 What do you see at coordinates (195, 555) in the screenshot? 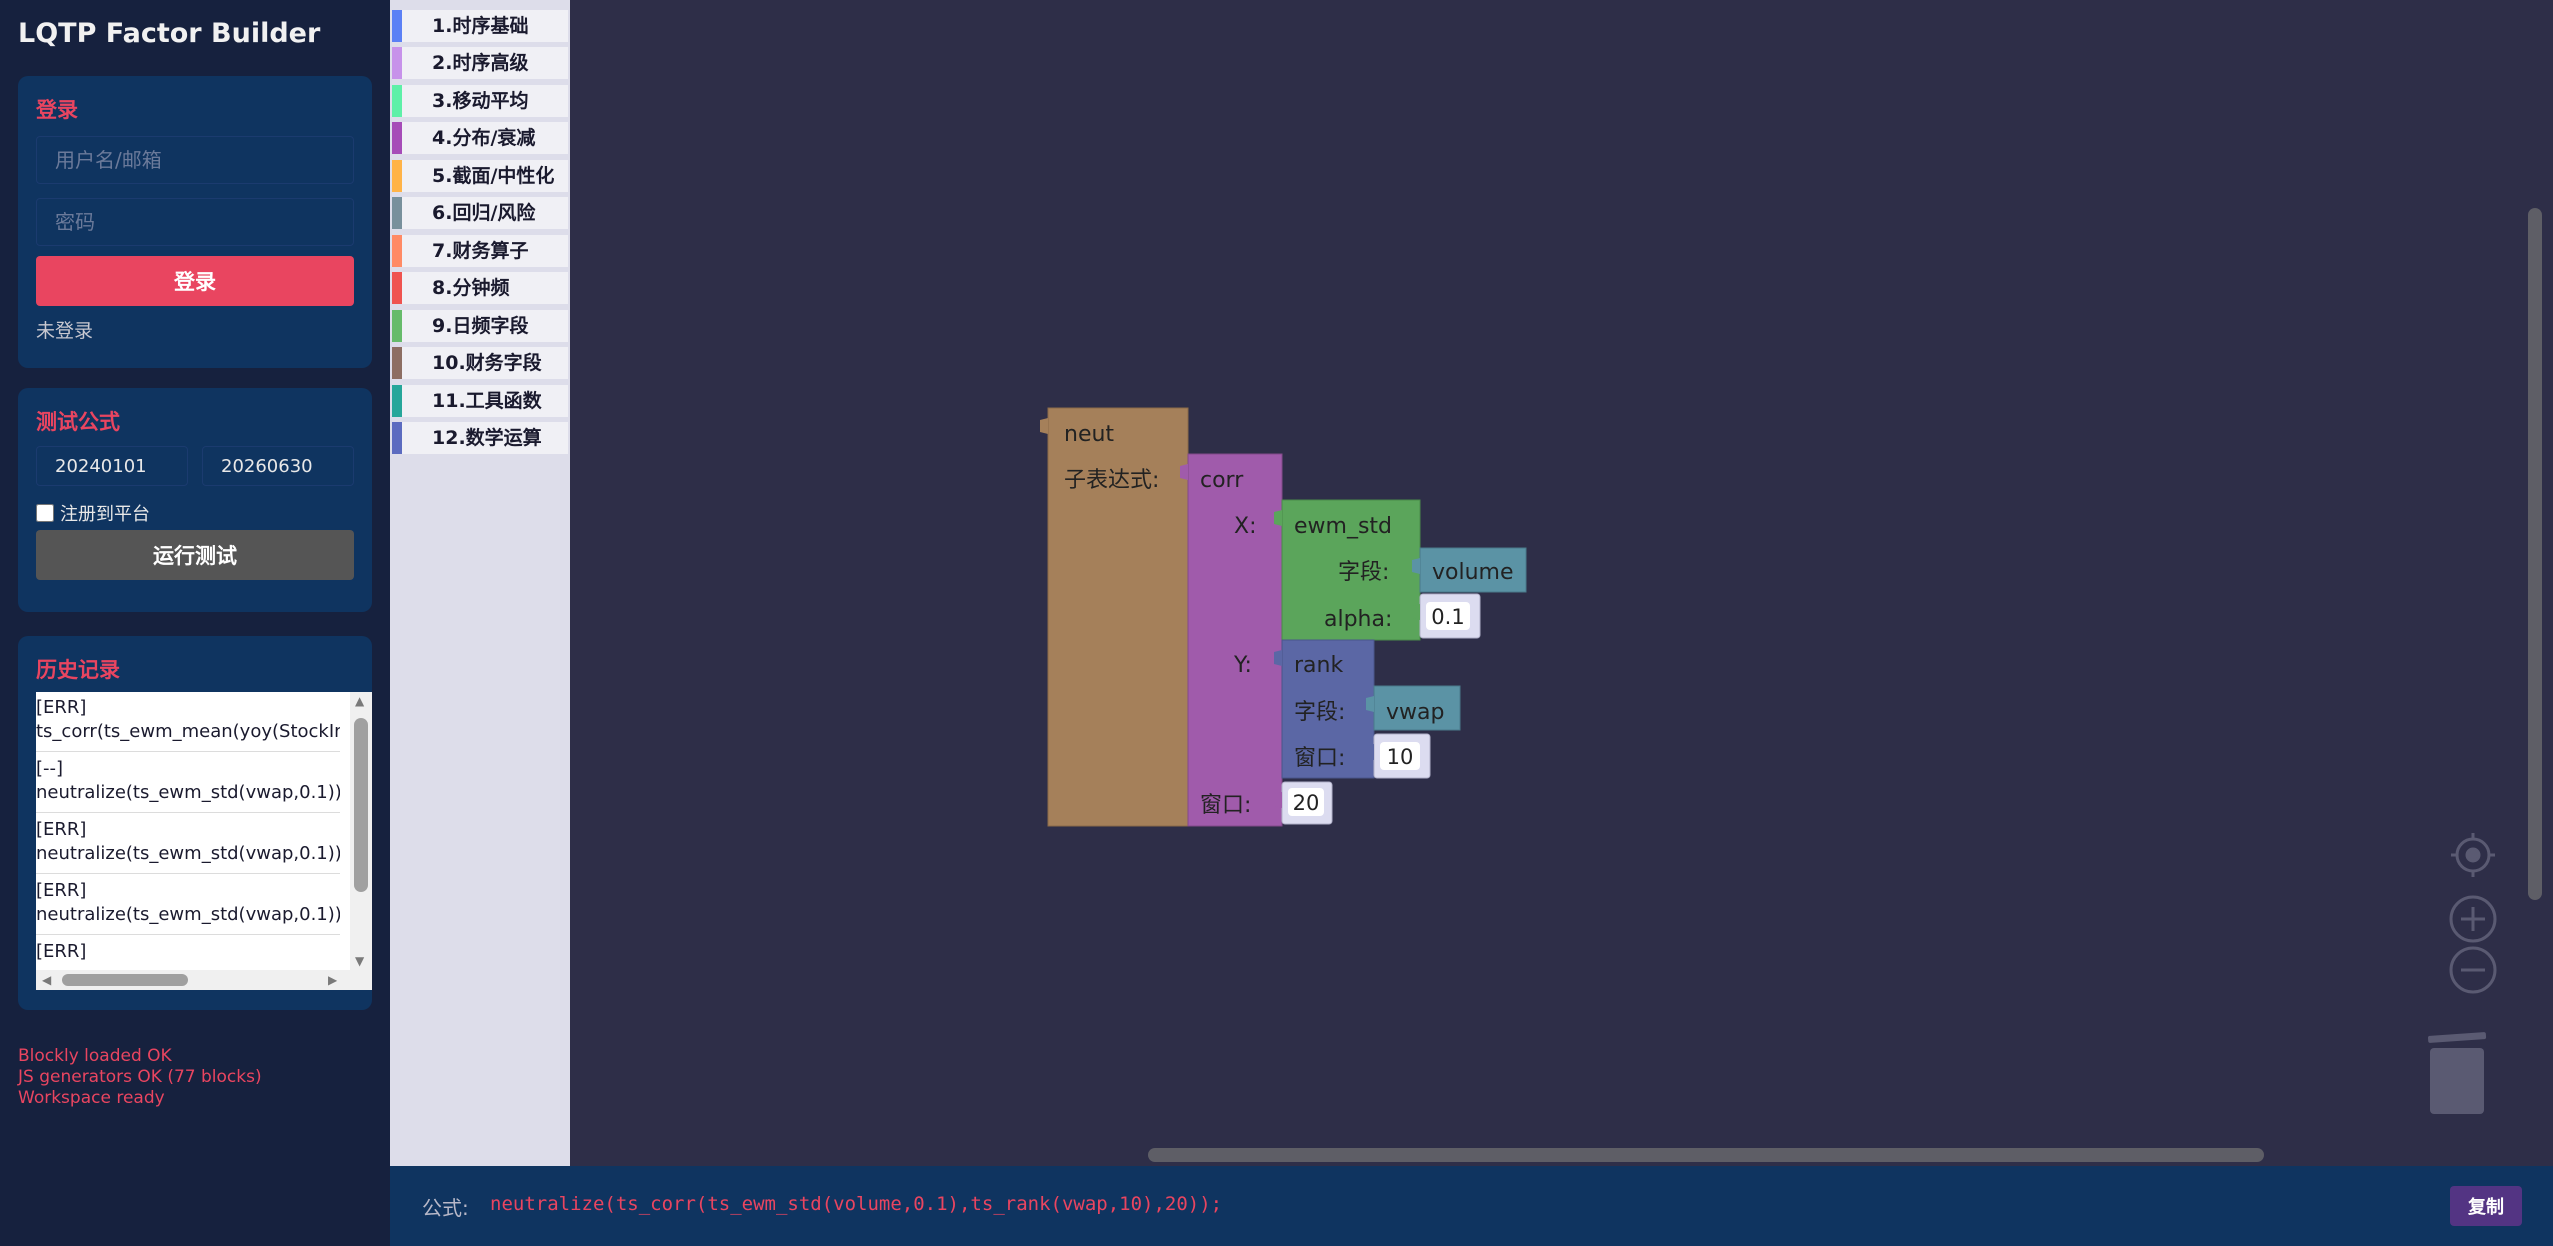
I see `run-test-button: 运行测试` at bounding box center [195, 555].